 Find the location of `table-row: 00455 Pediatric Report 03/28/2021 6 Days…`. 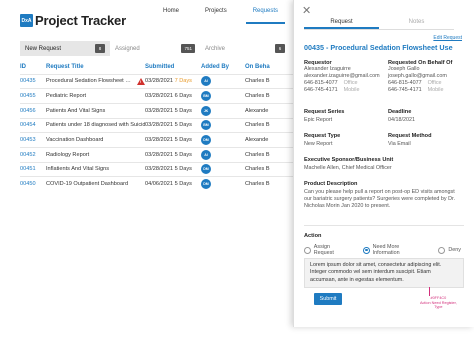

table-row: 00455 Pediatric Report 03/28/2021 6 Days… is located at coordinates (157, 96).